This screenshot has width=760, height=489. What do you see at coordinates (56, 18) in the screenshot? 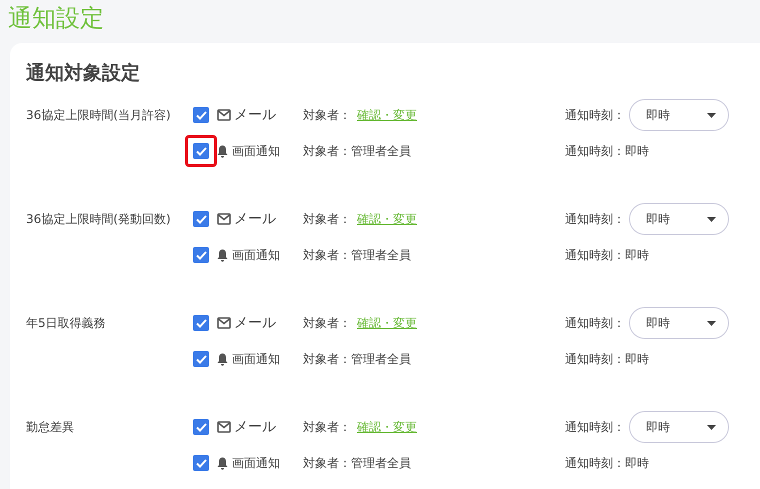
I see `page-title: 通知設定` at bounding box center [56, 18].